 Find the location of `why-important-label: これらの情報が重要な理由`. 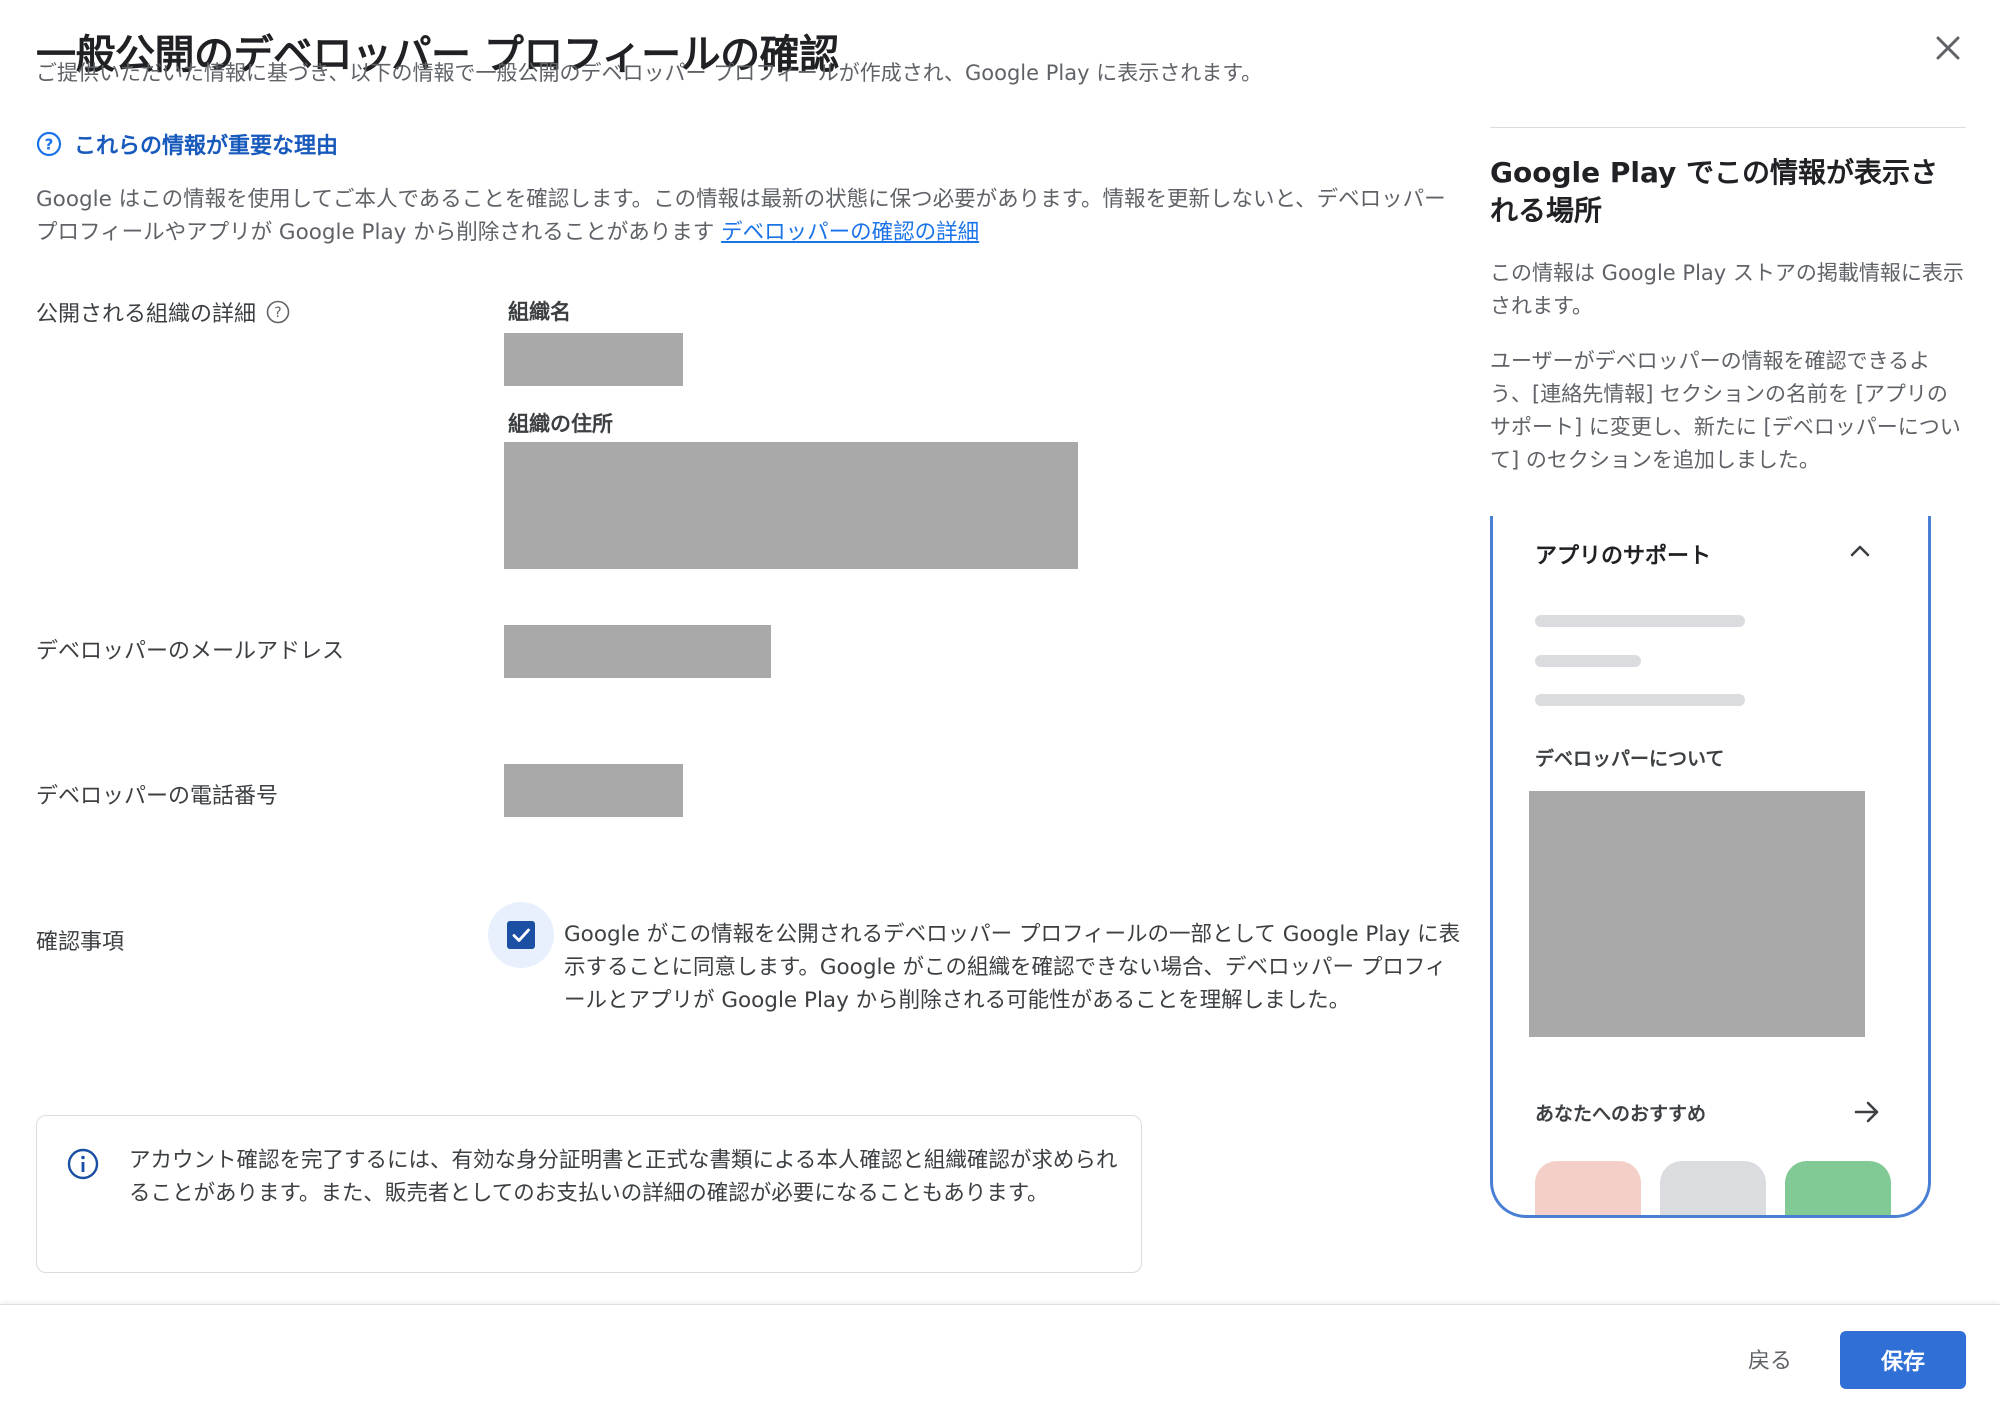

why-important-label: これらの情報が重要な理由 is located at coordinates (206, 146).